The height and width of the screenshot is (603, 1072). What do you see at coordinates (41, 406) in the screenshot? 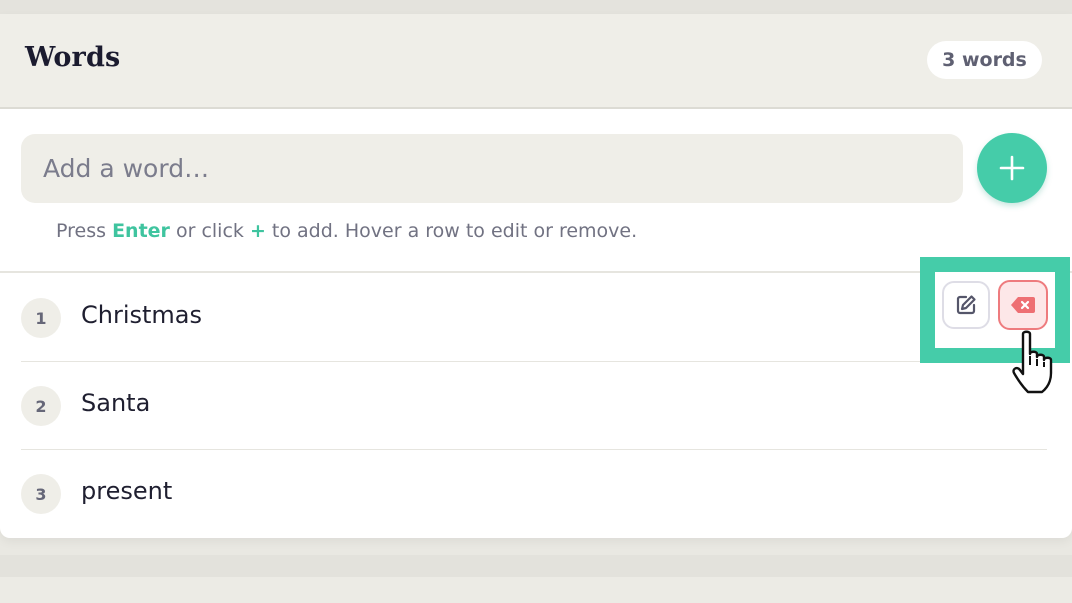
I see `item-number-badge: 2` at bounding box center [41, 406].